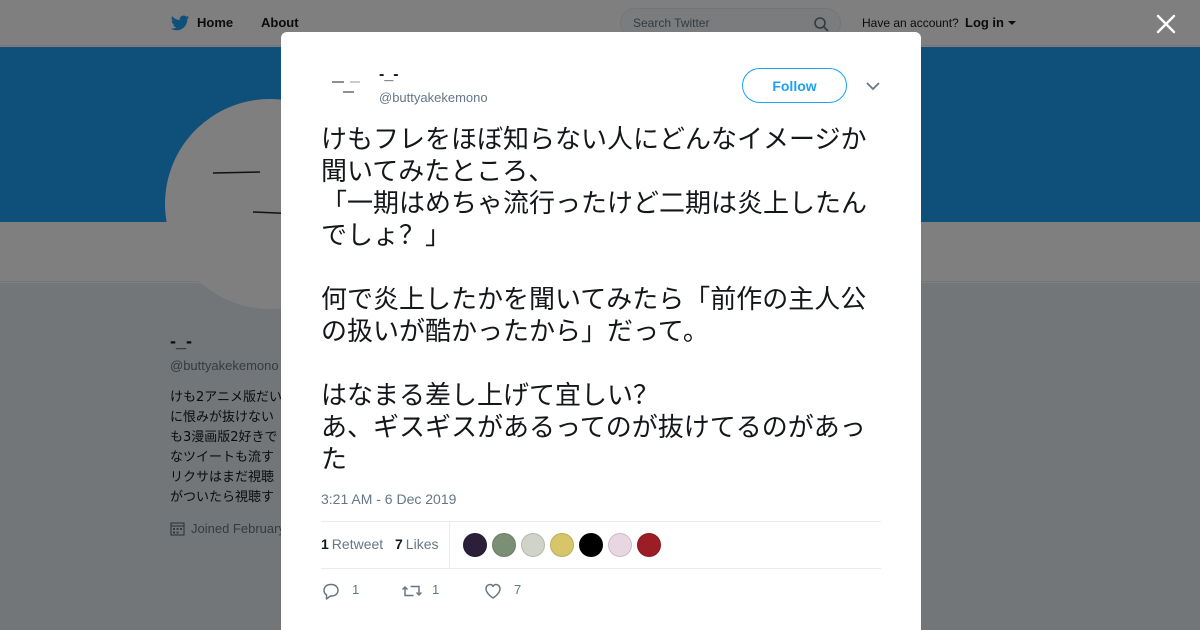  Describe the element at coordinates (518, 589) in the screenshot. I see `like-action-count: 7` at that location.